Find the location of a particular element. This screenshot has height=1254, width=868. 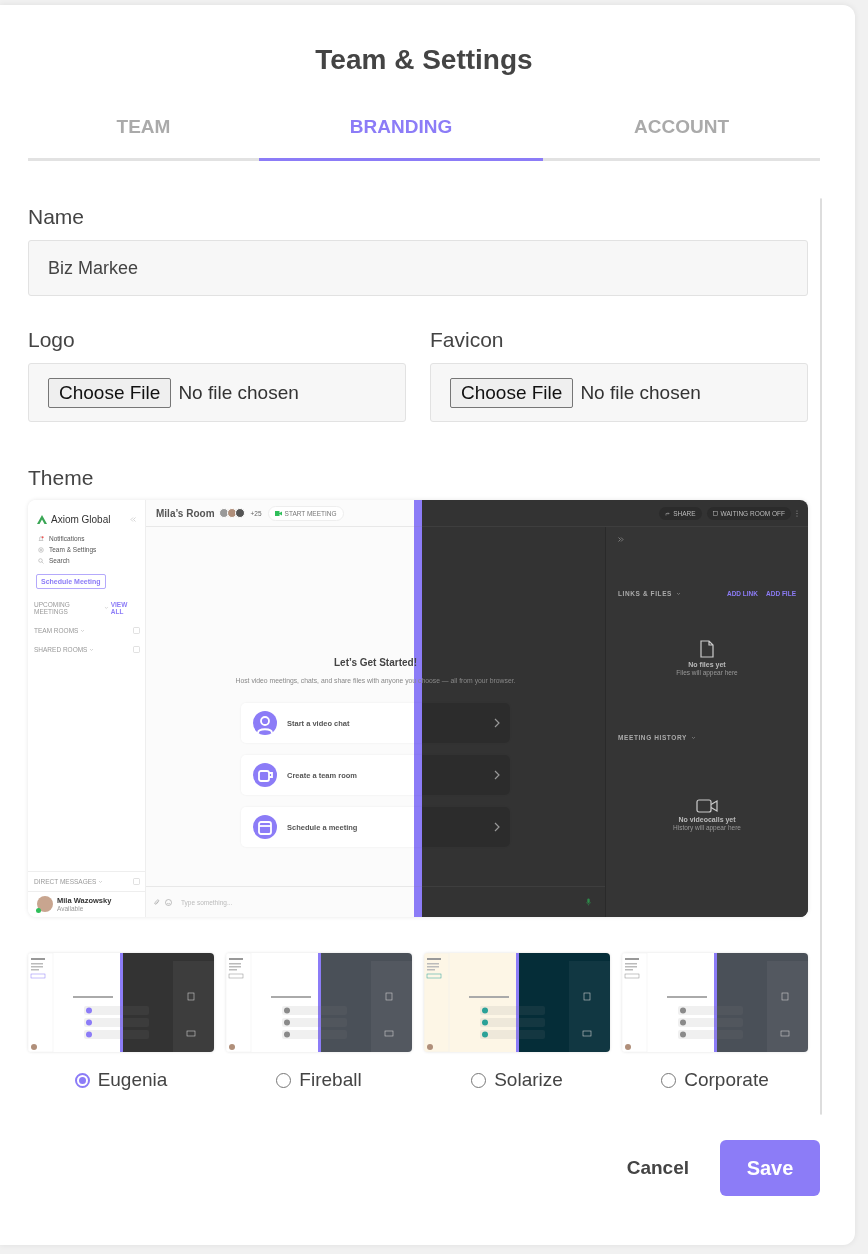

smiley-icon is located at coordinates (168, 902).